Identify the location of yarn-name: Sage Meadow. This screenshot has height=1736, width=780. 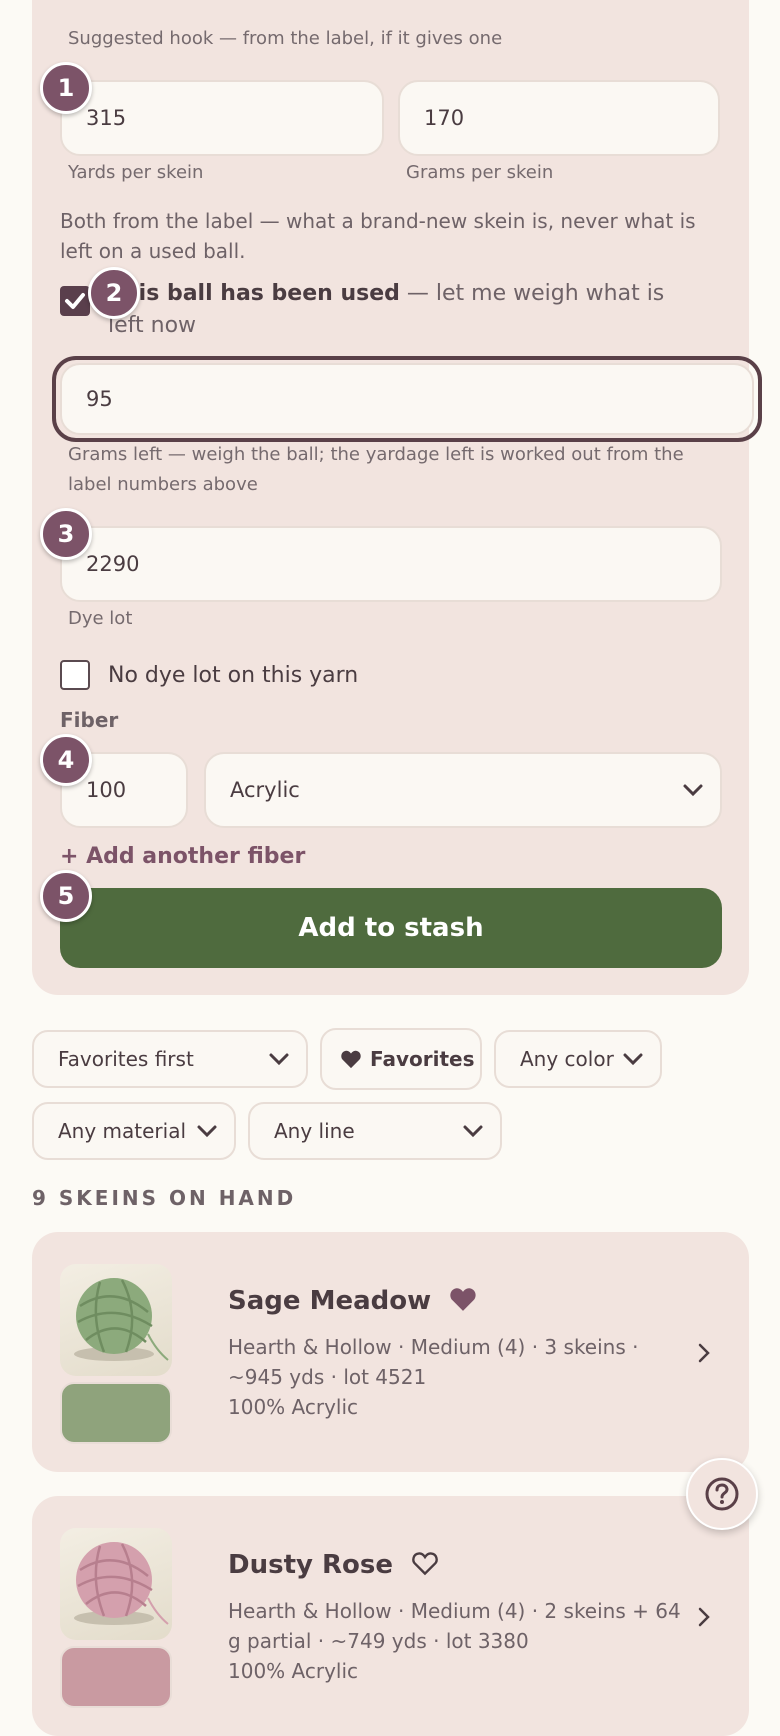
(353, 1301).